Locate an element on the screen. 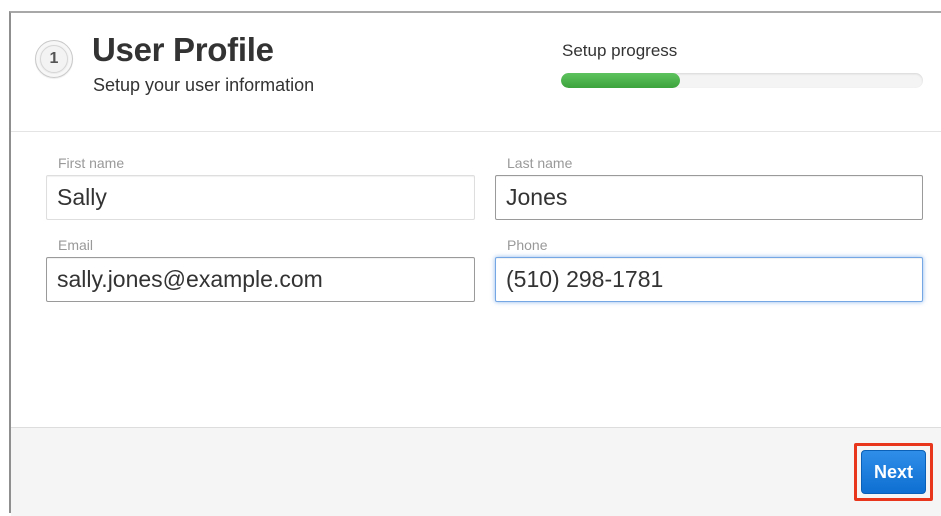 The width and height of the screenshot is (941, 516). step-number: 1 is located at coordinates (54, 59).